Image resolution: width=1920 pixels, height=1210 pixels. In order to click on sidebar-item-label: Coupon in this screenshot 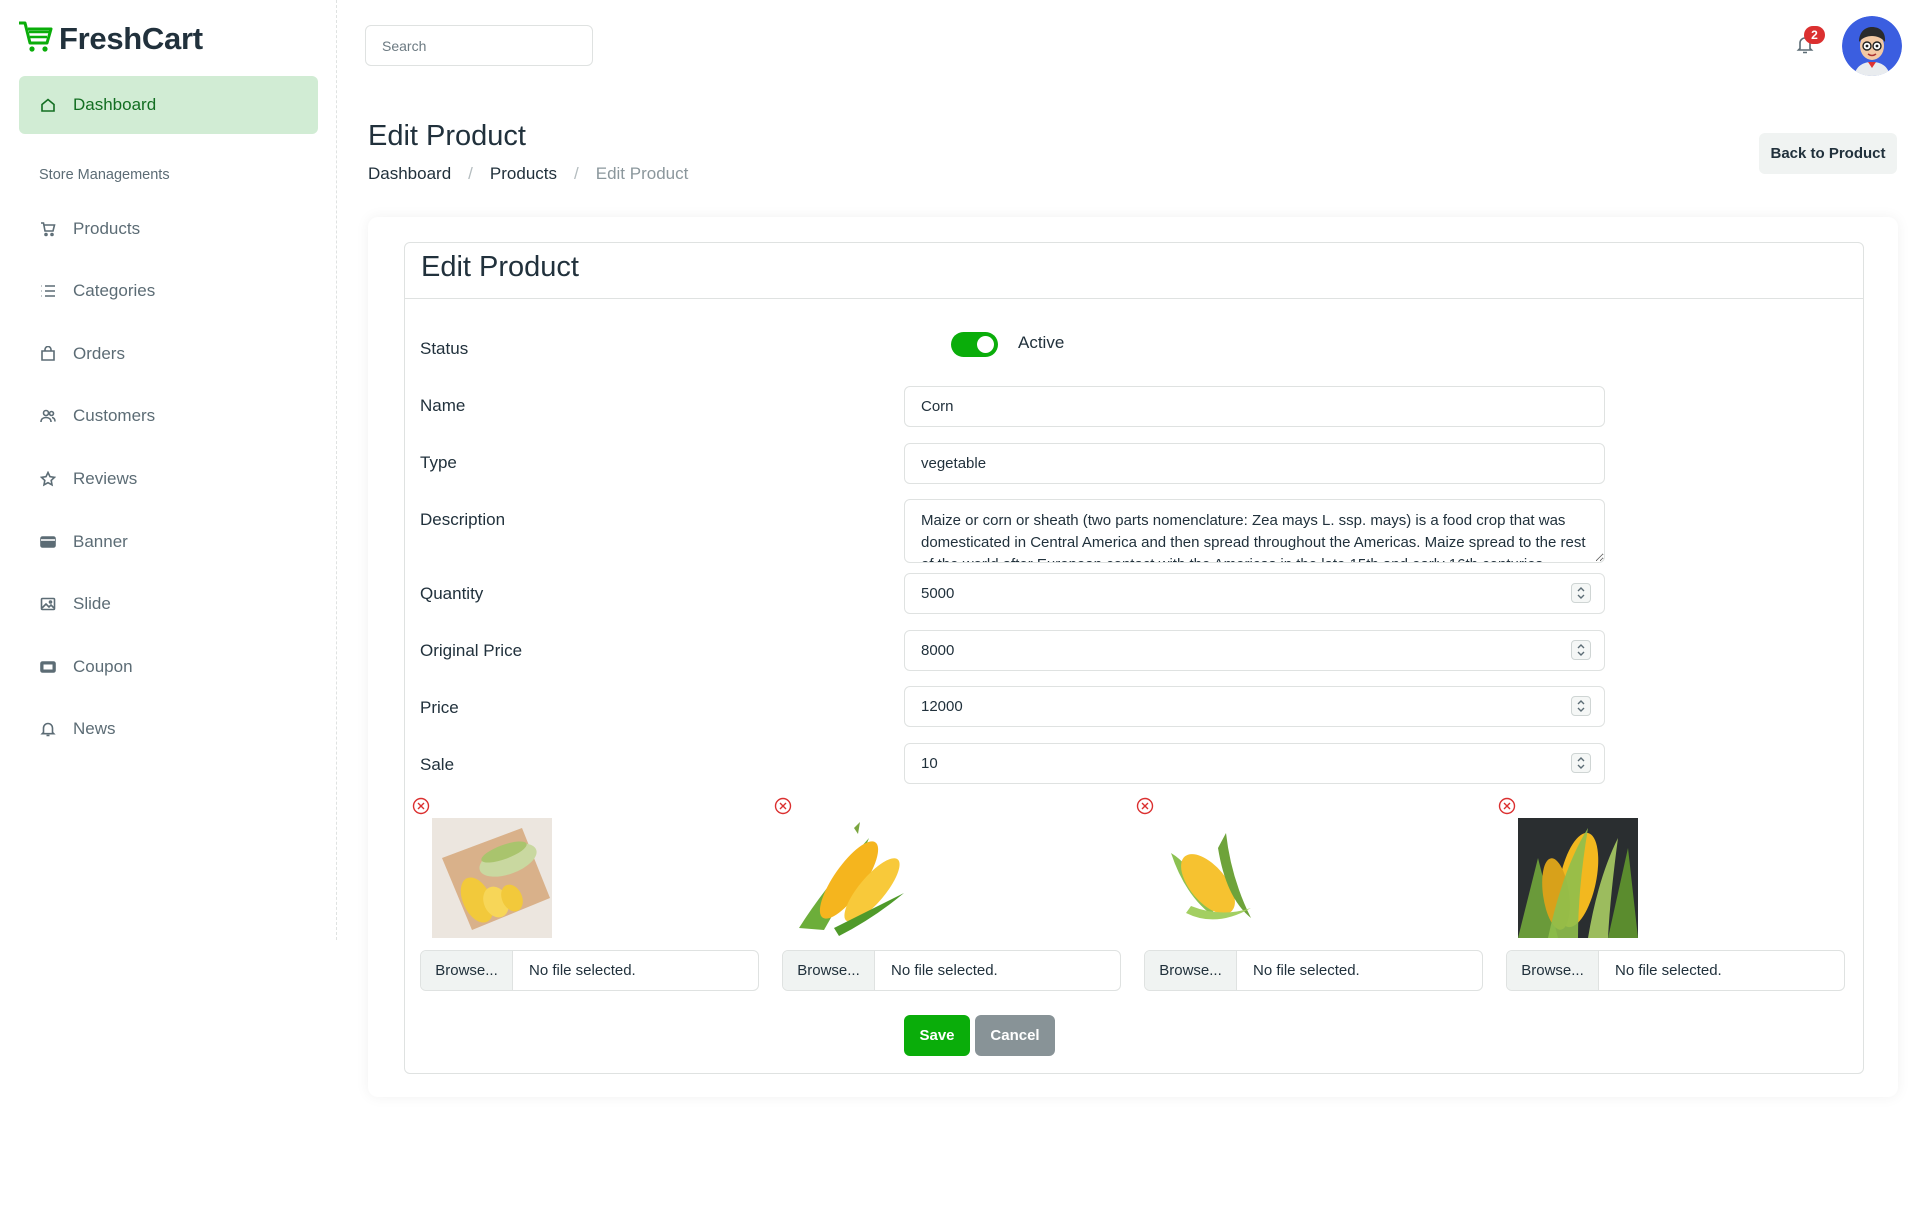, I will do `click(103, 666)`.